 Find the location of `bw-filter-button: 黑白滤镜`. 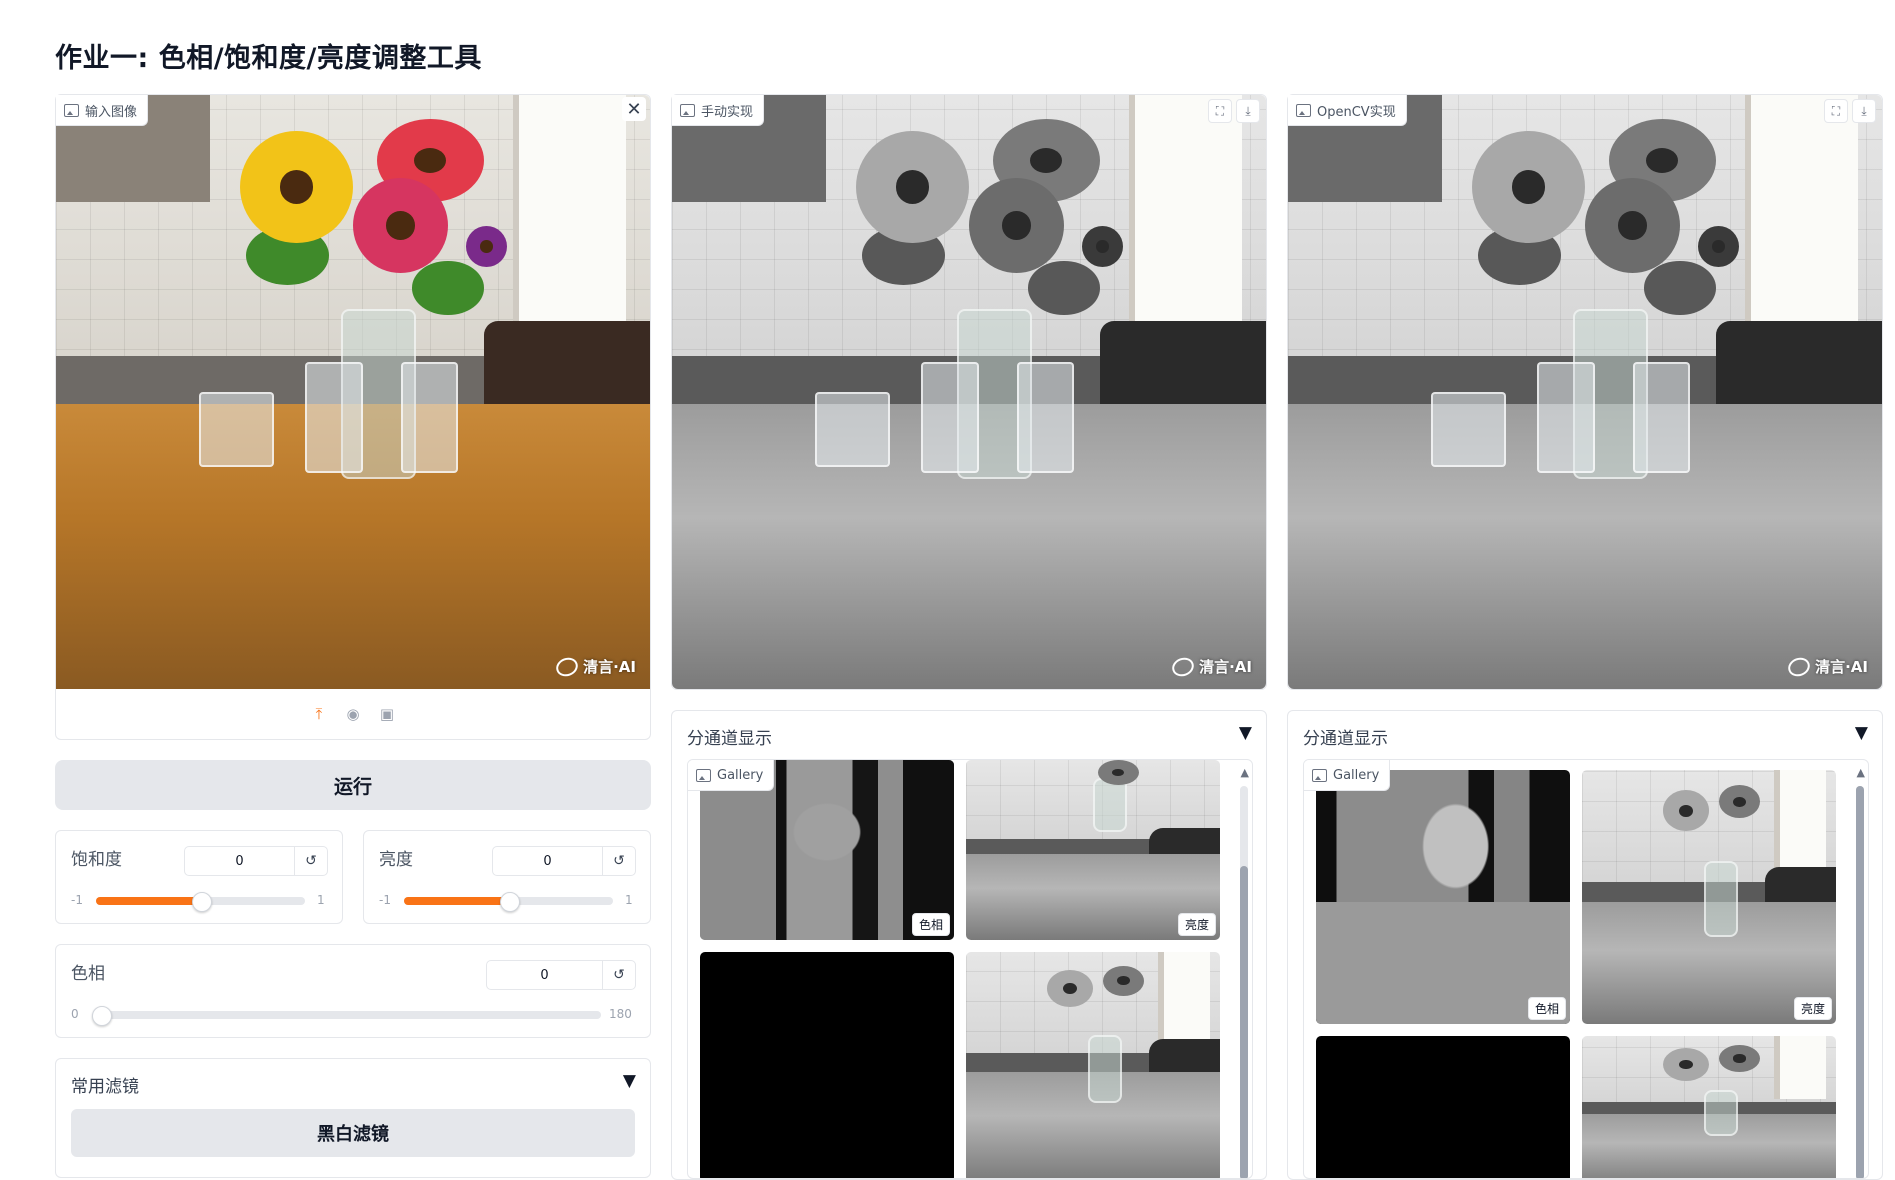

bw-filter-button: 黑白滤镜 is located at coordinates (353, 1133).